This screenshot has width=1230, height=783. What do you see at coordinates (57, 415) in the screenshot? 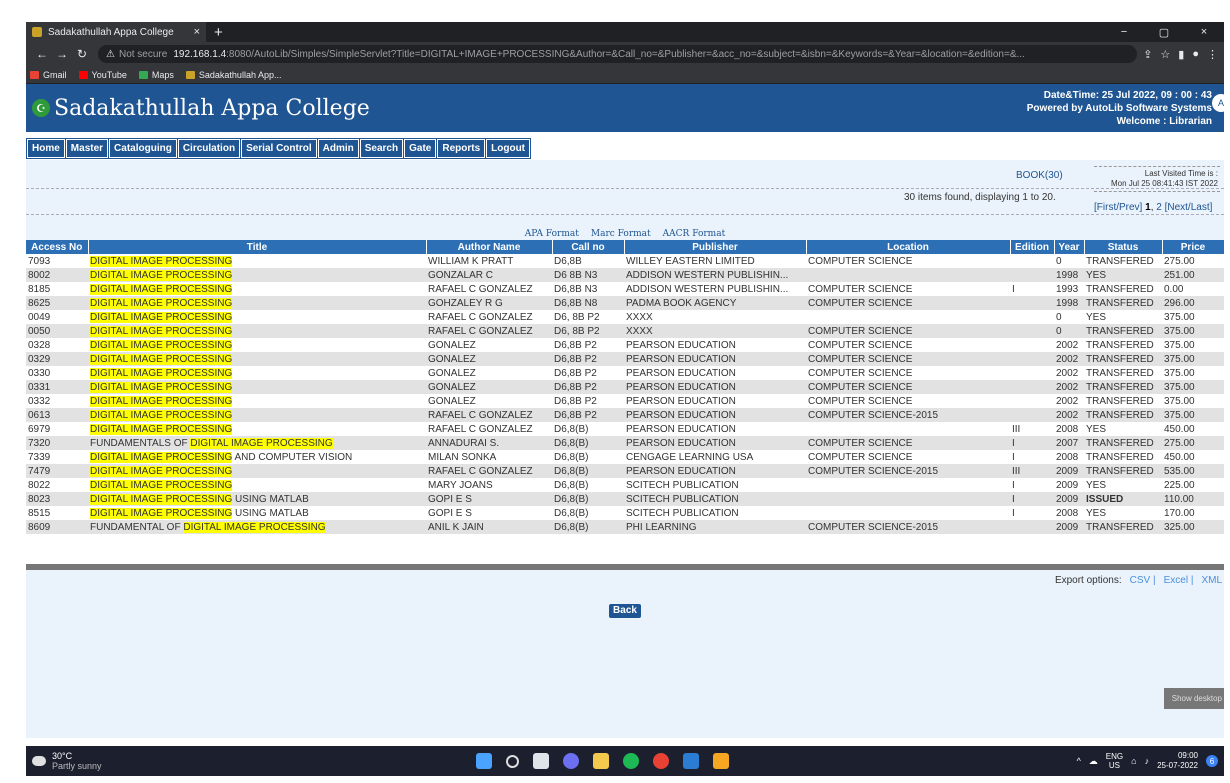
I see `access-no-link: 0613` at bounding box center [57, 415].